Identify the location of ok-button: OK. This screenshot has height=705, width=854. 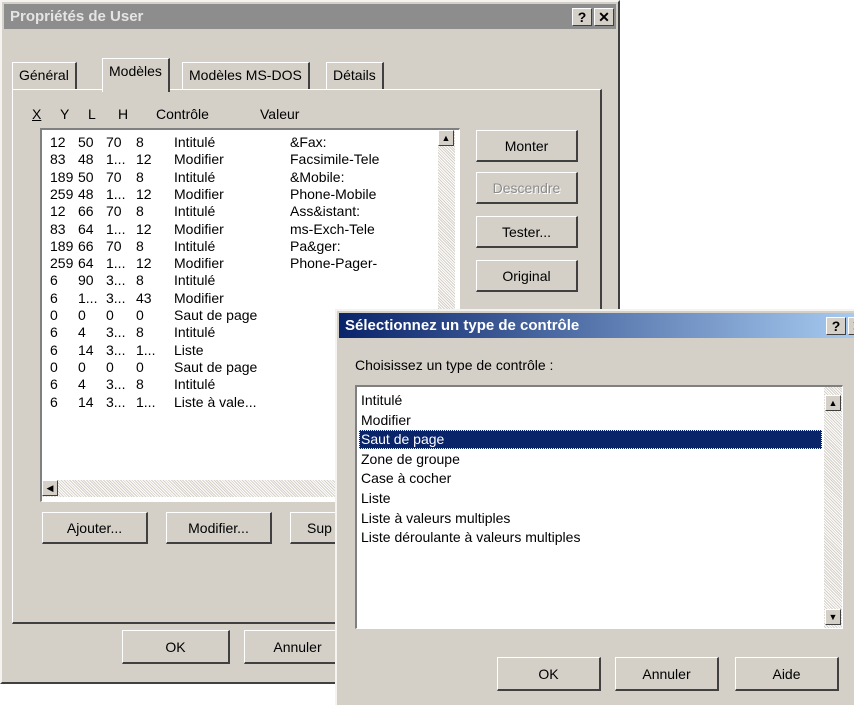
(176, 647).